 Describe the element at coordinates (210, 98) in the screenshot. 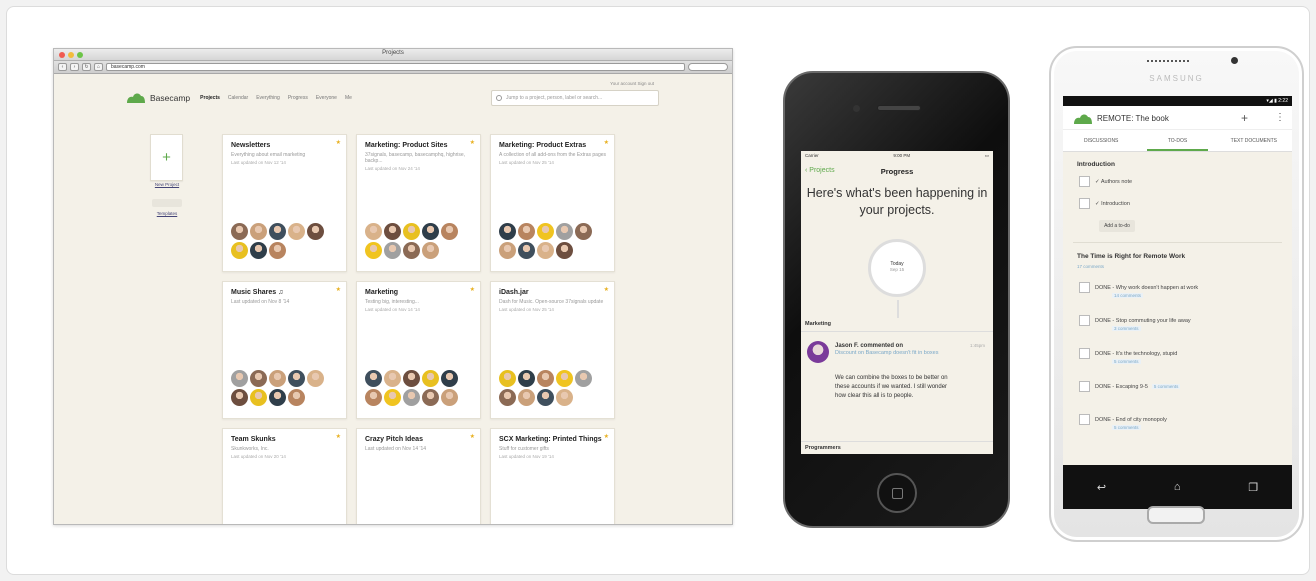

I see `nav-projects: Projects` at that location.